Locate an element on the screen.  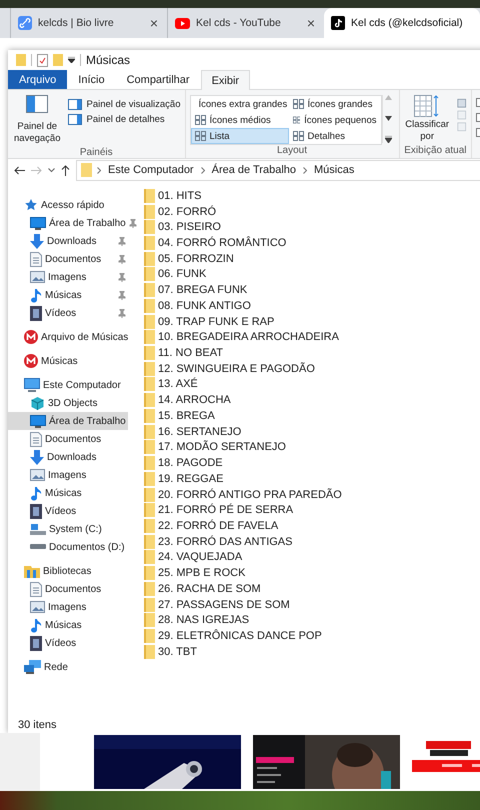
layout-option: Detalhes is located at coordinates (334, 136).